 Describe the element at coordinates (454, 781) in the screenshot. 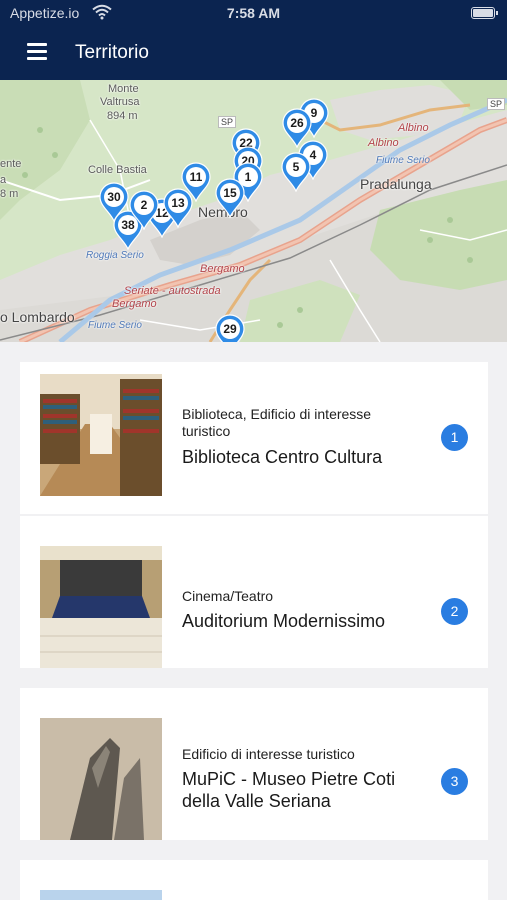

I see `place-number-badge: 3` at that location.